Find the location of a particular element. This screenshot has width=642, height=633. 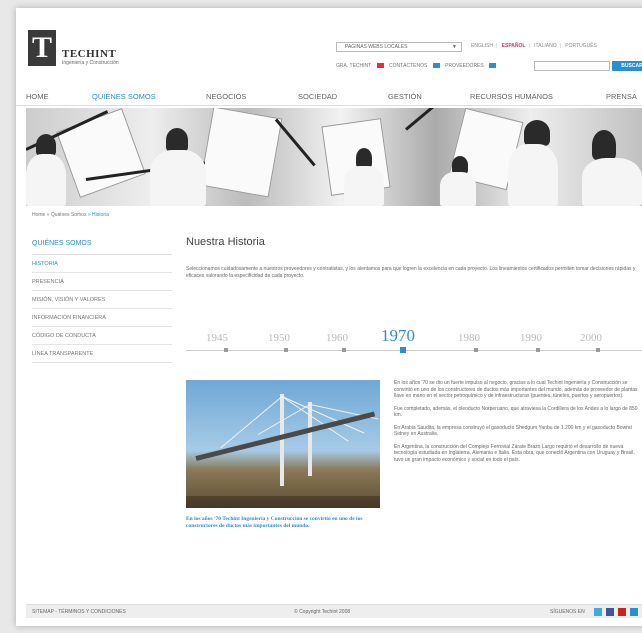

search-button: BUSCAR is located at coordinates (627, 66).